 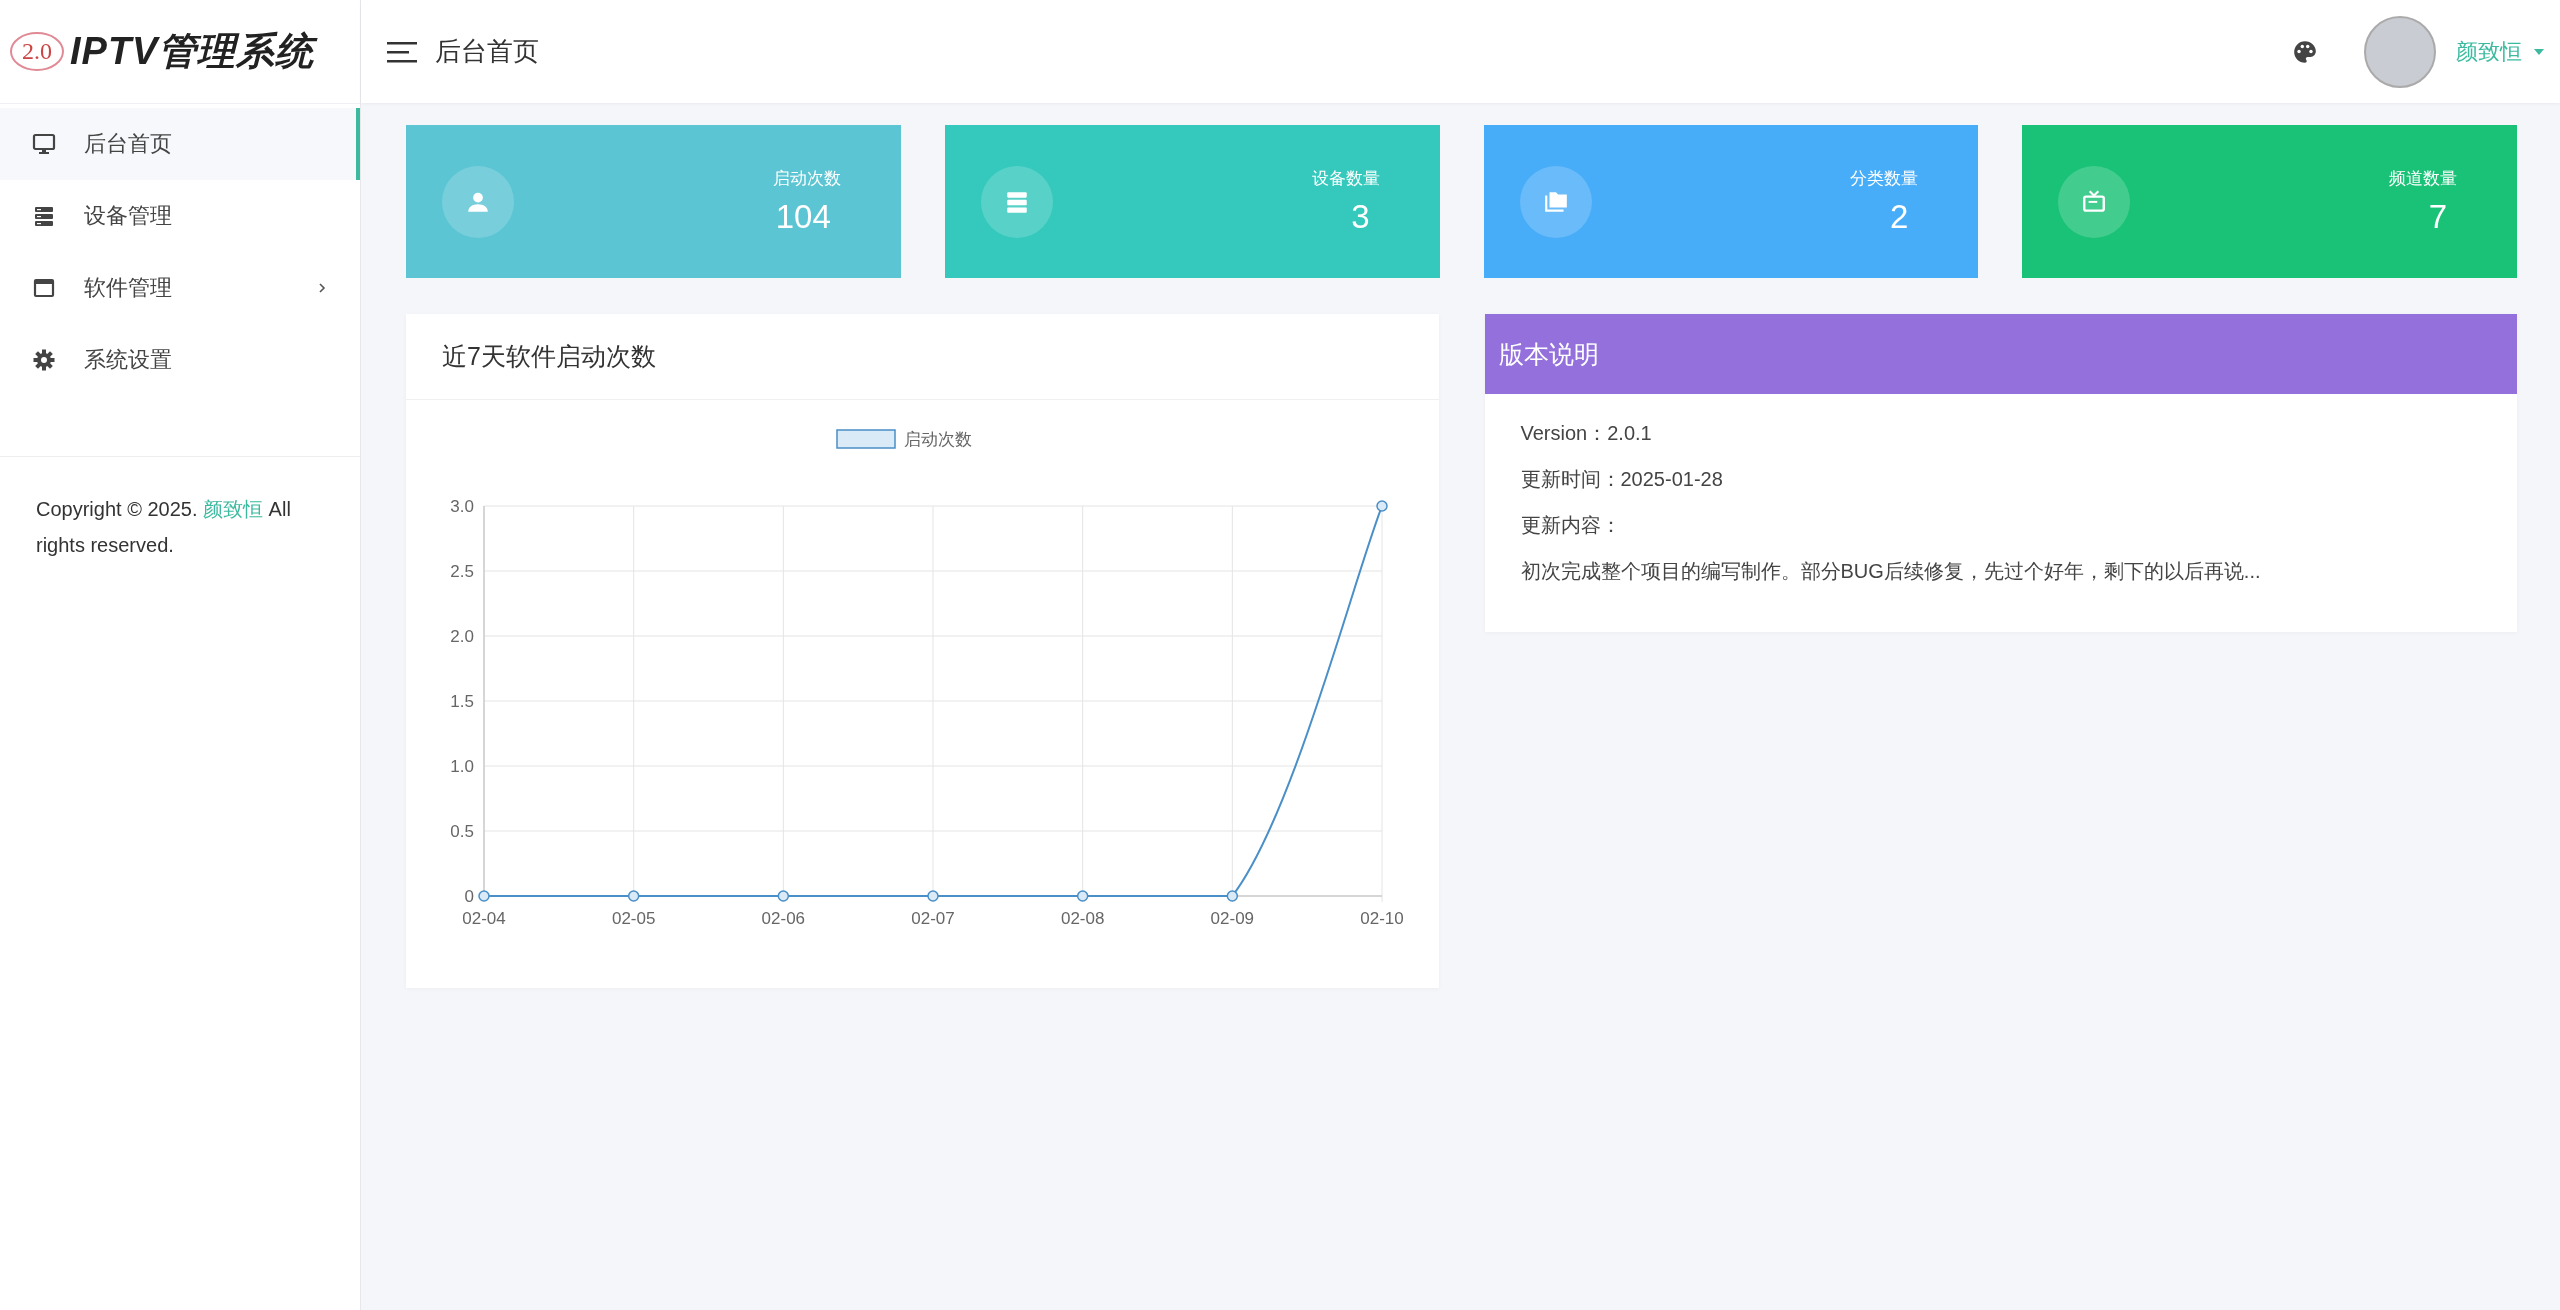 What do you see at coordinates (633, 918) in the screenshot?
I see `x-tick-label: 02-05` at bounding box center [633, 918].